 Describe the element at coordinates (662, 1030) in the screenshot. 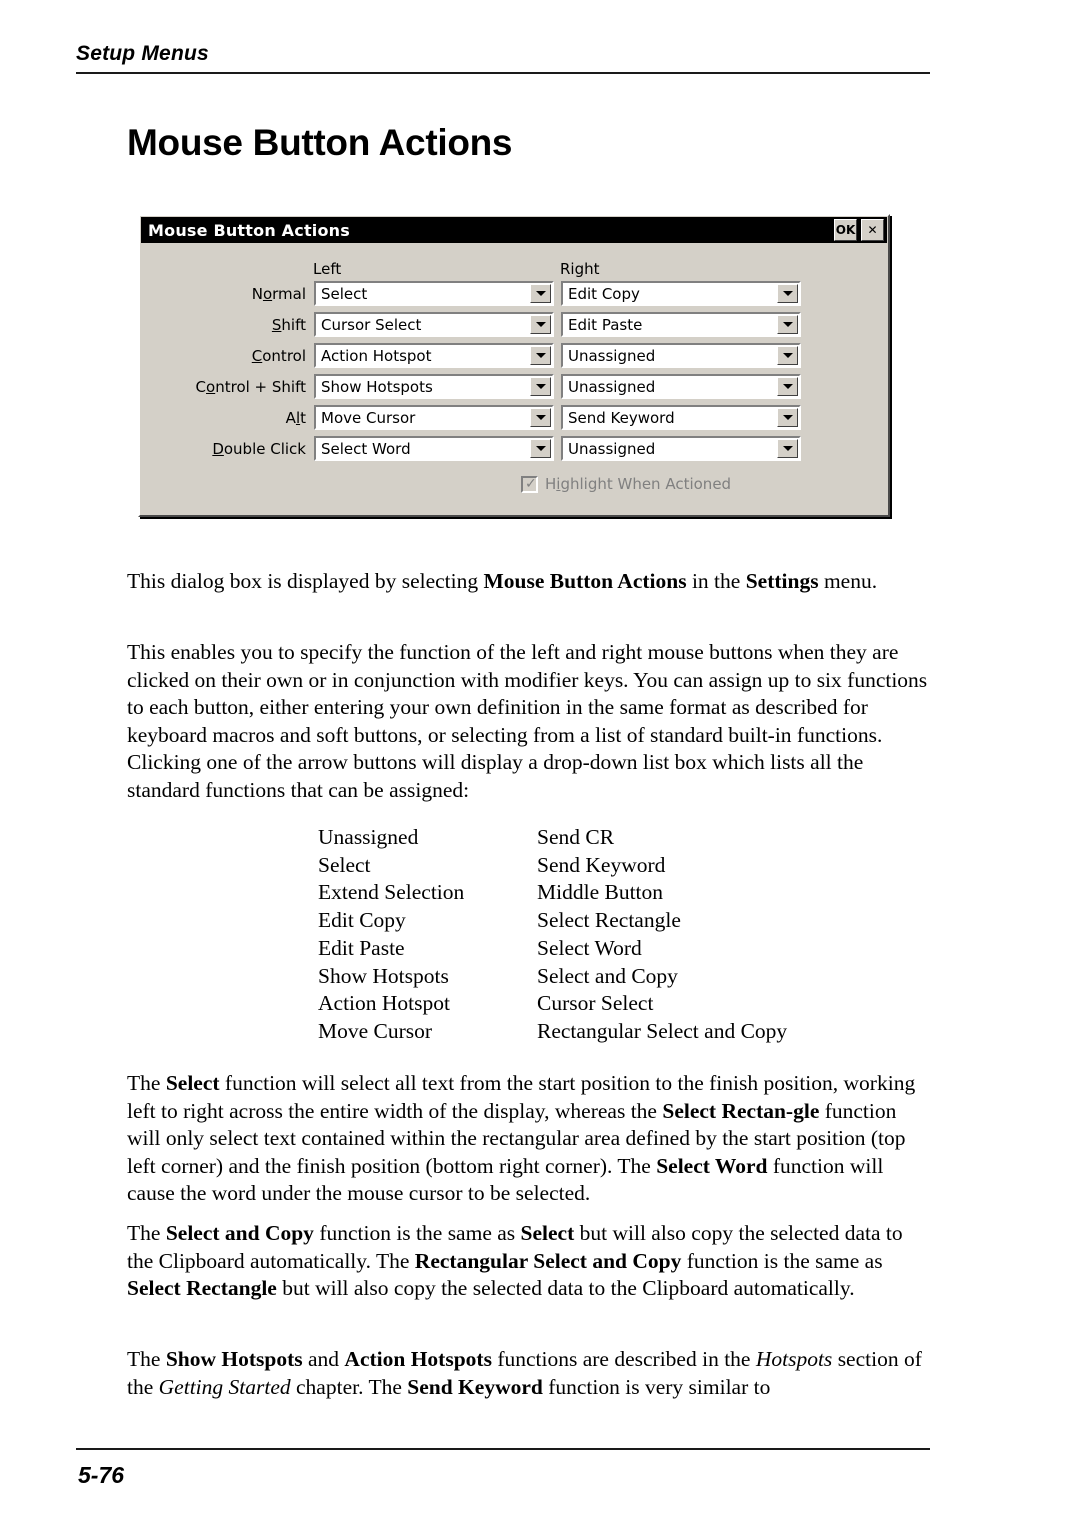

I see `function-name-right: Rectangular Select and Copy` at that location.